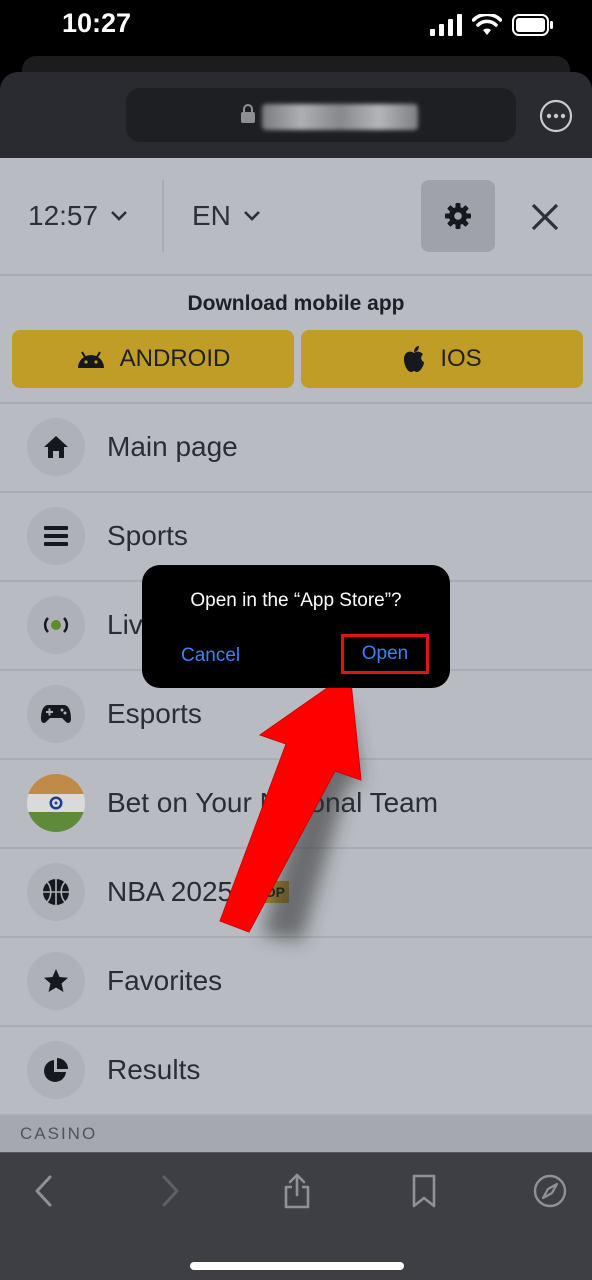 This screenshot has width=592, height=1280. I want to click on language-selector: EN, so click(226, 216).